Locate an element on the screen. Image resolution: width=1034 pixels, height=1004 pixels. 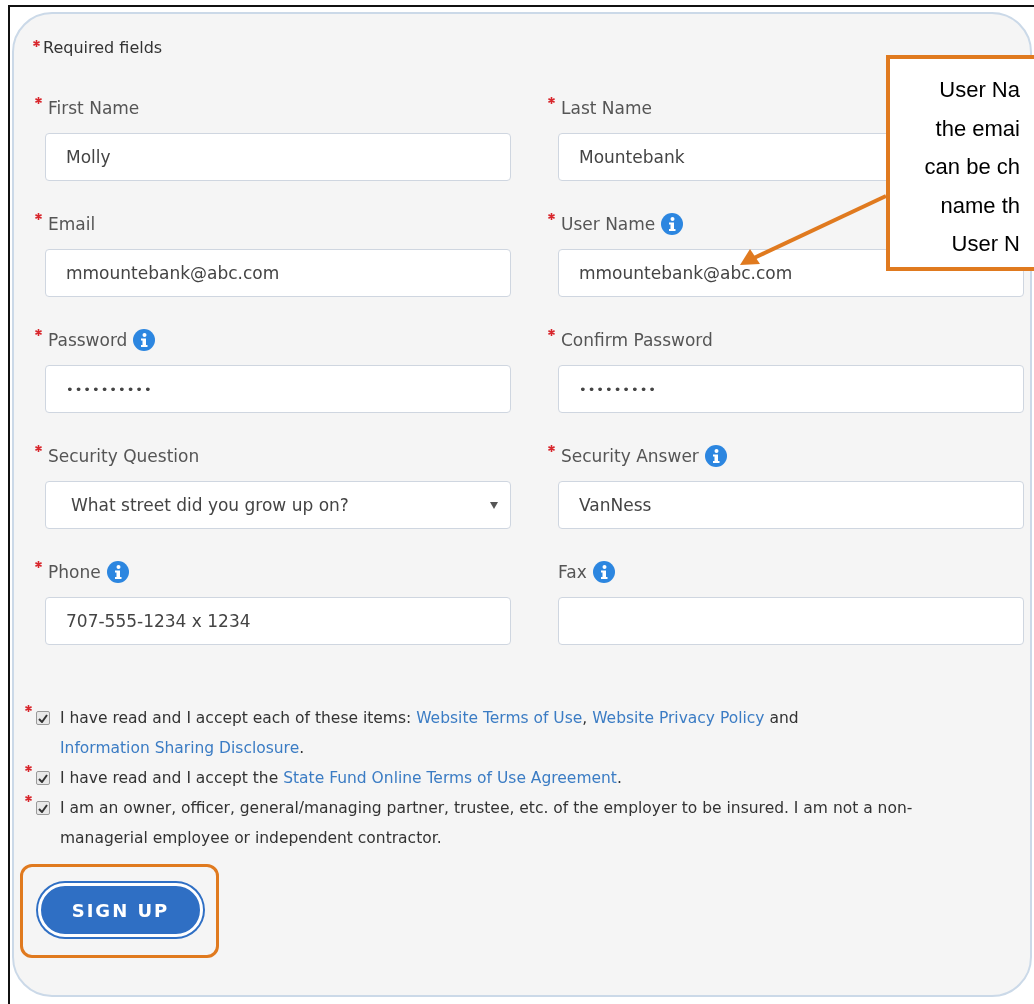
field-label: Phone is located at coordinates (74, 572).